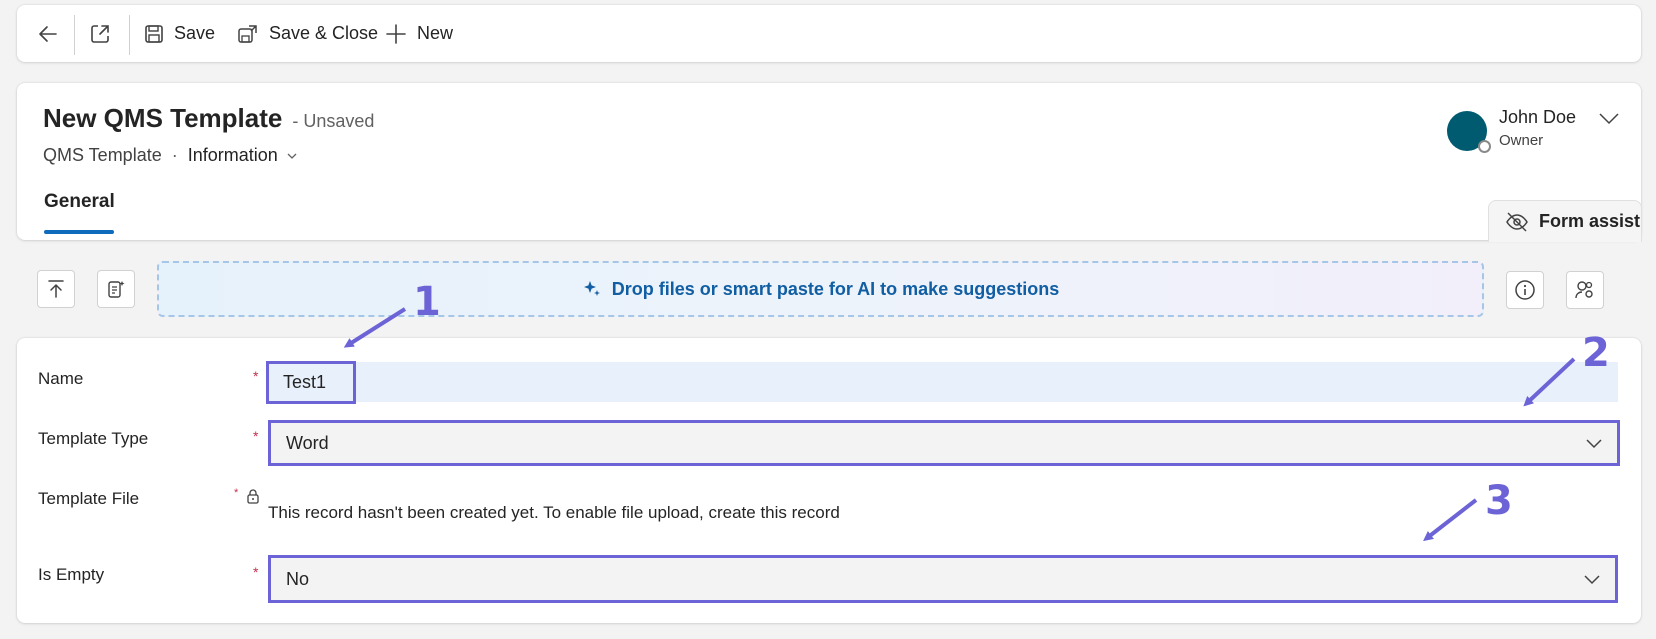  Describe the element at coordinates (1499, 501) in the screenshot. I see `annotation-number-3: 3` at that location.